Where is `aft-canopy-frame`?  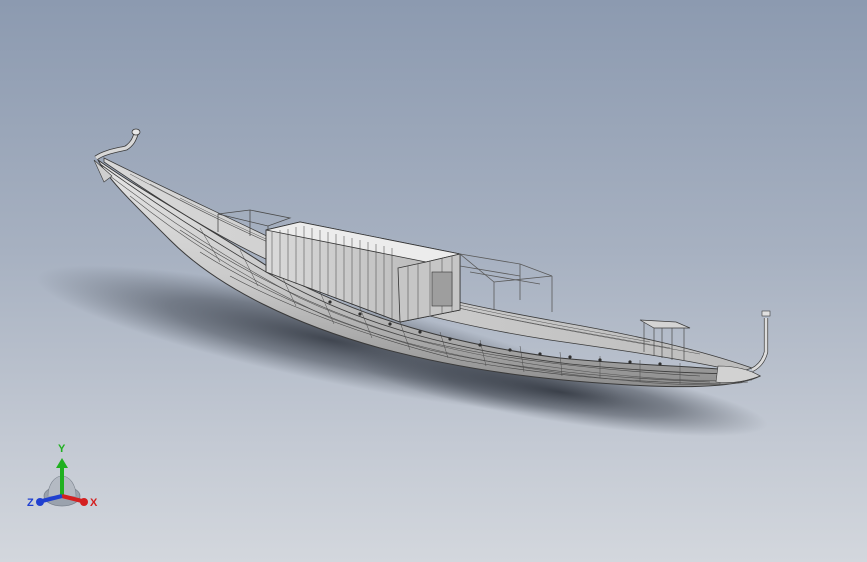
aft-canopy-frame is located at coordinates (505, 282).